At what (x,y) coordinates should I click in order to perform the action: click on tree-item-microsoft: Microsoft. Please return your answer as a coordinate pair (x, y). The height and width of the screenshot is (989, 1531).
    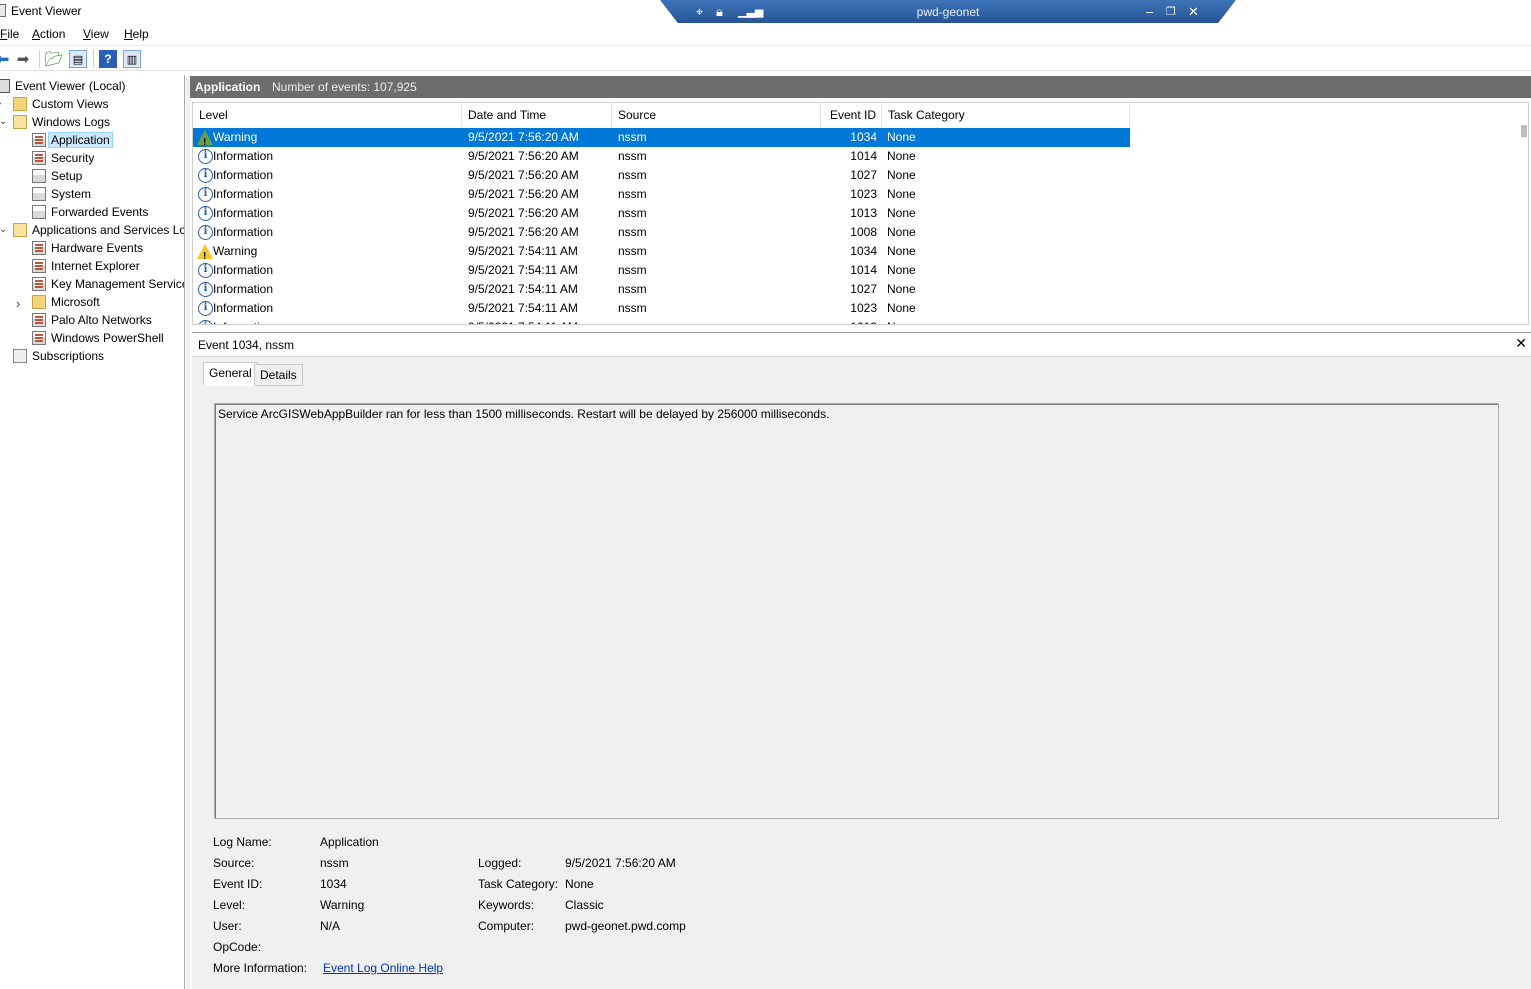
    Looking at the image, I should click on (66, 302).